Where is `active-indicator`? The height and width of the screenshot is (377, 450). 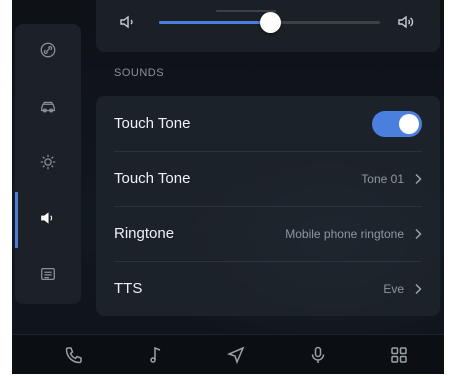
active-indicator is located at coordinates (16, 220).